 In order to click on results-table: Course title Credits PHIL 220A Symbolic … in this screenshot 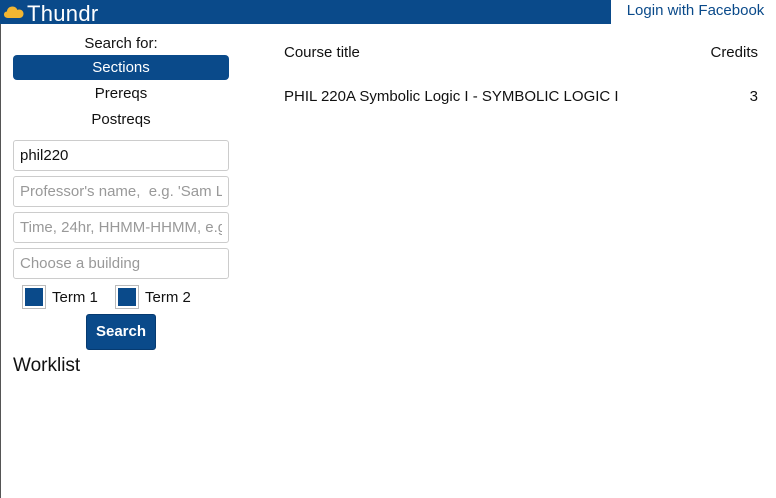, I will do `click(521, 75)`.